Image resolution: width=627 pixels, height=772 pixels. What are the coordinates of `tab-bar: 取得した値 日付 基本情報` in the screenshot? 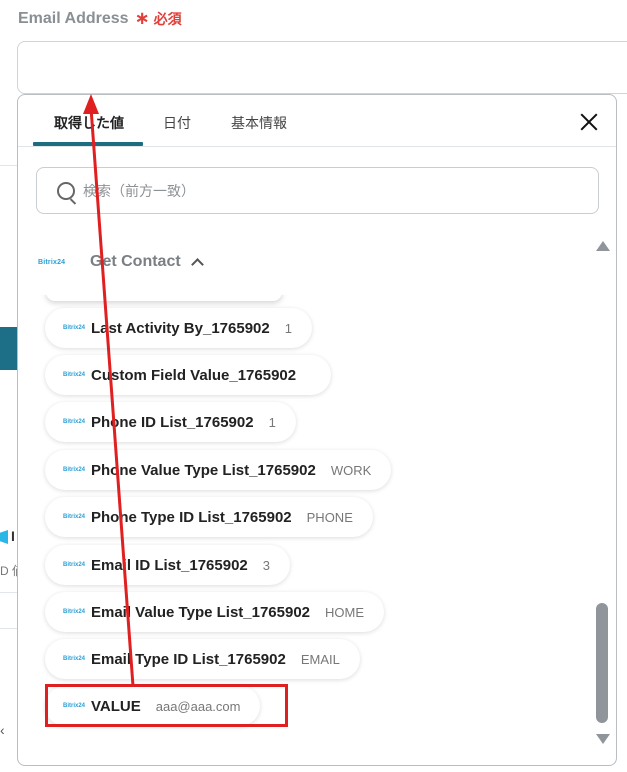 It's located at (317, 121).